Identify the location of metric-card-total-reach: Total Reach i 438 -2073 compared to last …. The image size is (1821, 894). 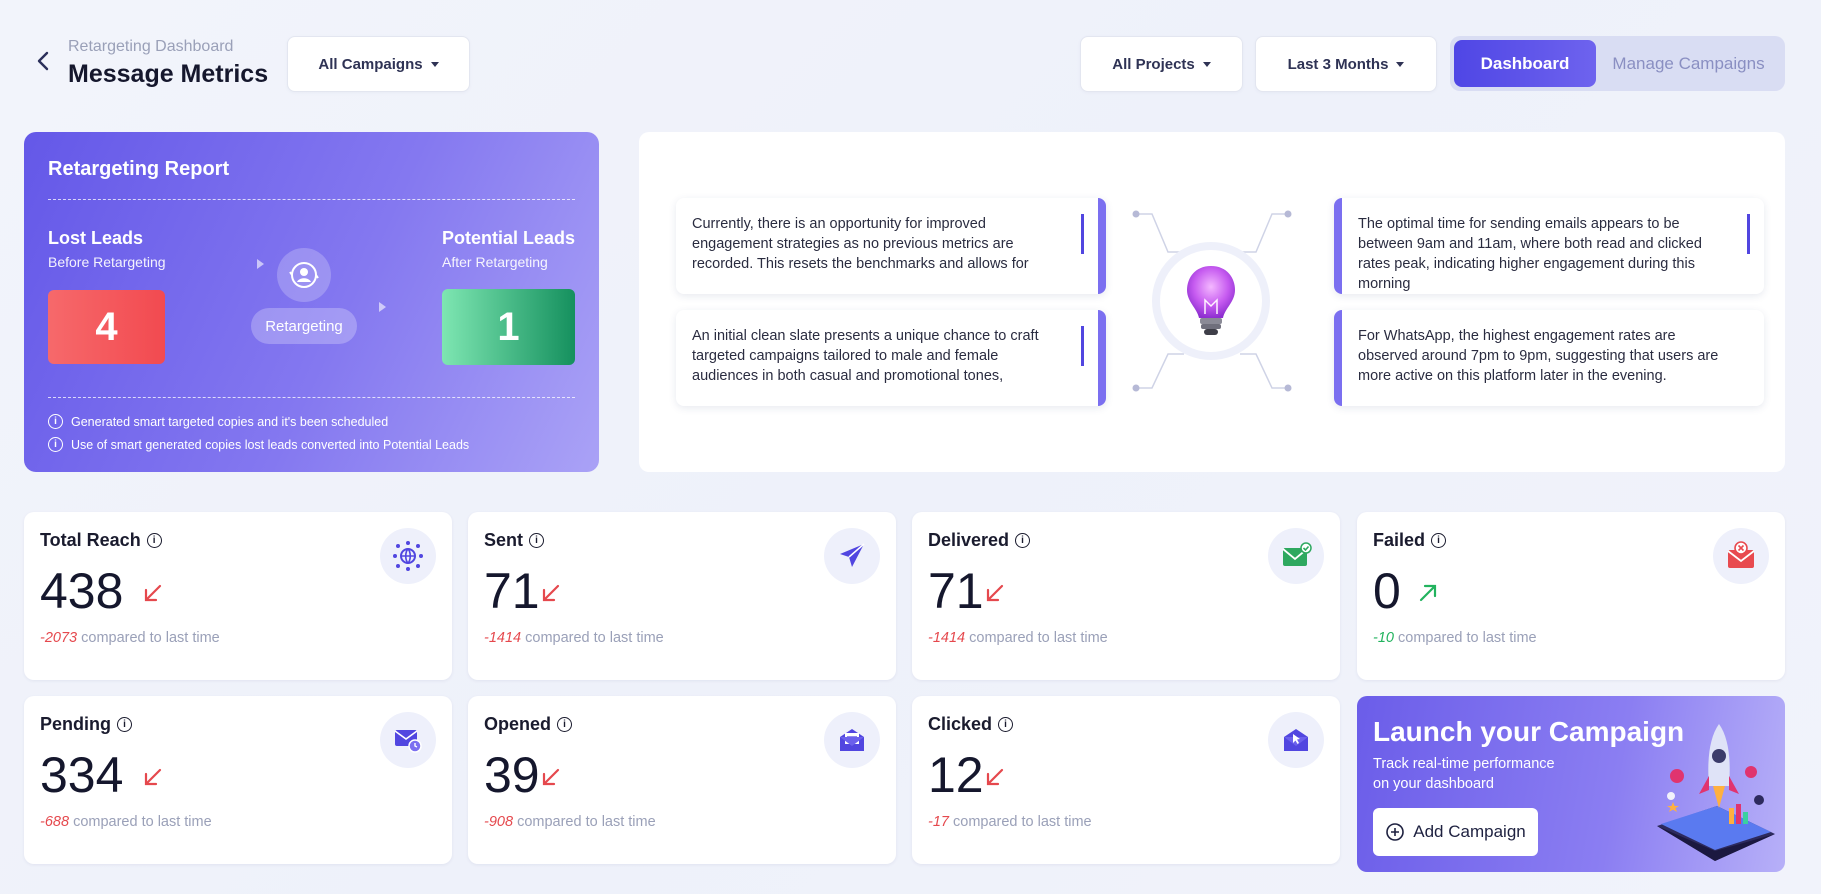
(238, 596).